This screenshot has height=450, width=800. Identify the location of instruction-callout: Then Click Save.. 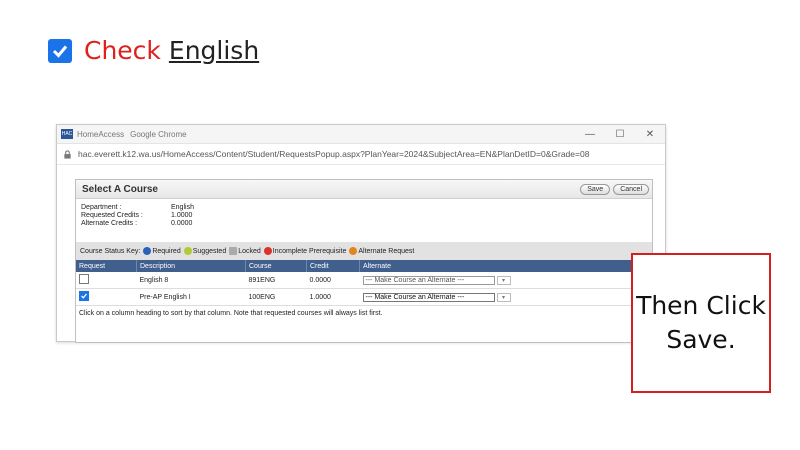
(701, 323).